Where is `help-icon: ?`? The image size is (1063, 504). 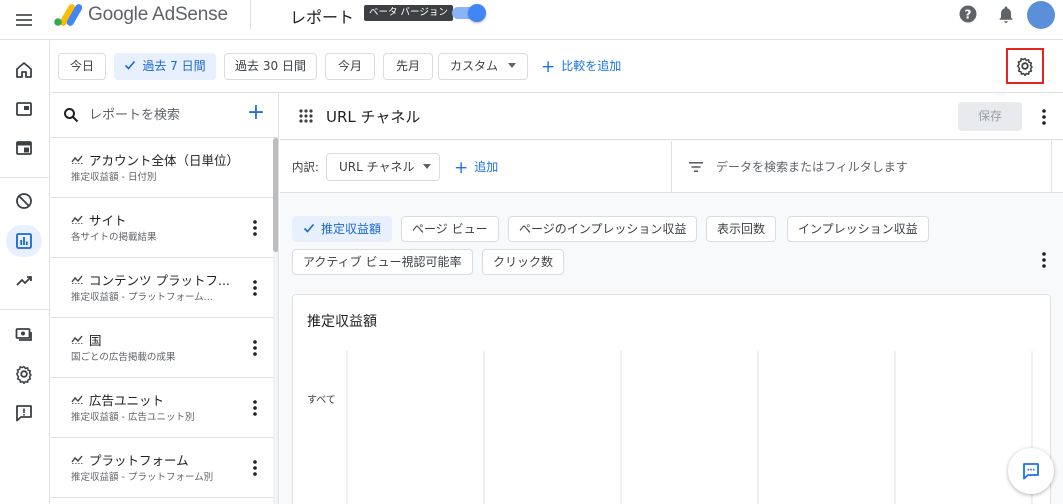 help-icon: ? is located at coordinates (968, 14).